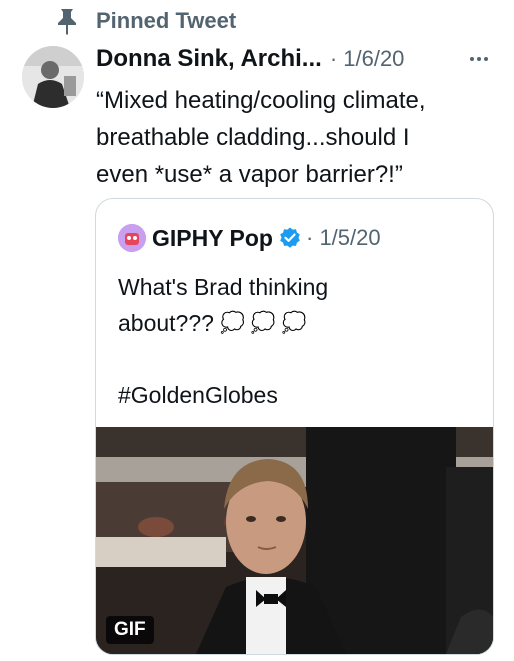 Image resolution: width=514 pixels, height=661 pixels. I want to click on quoted-tweet-header: GIPHY Pop · 1/5/20, so click(249, 238).